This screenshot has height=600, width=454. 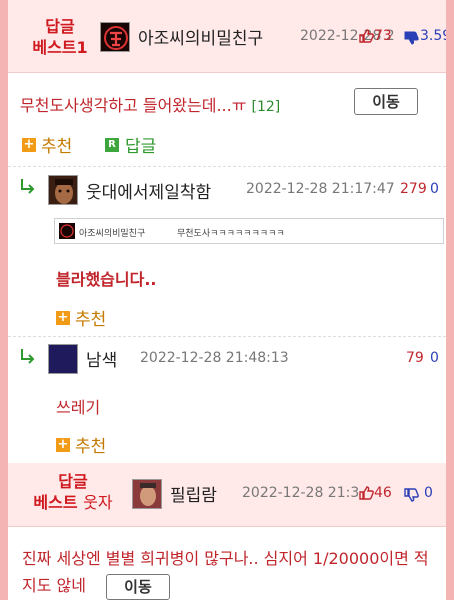 I want to click on quote-nickname: 아조씨의비밀친구, so click(x=112, y=234).